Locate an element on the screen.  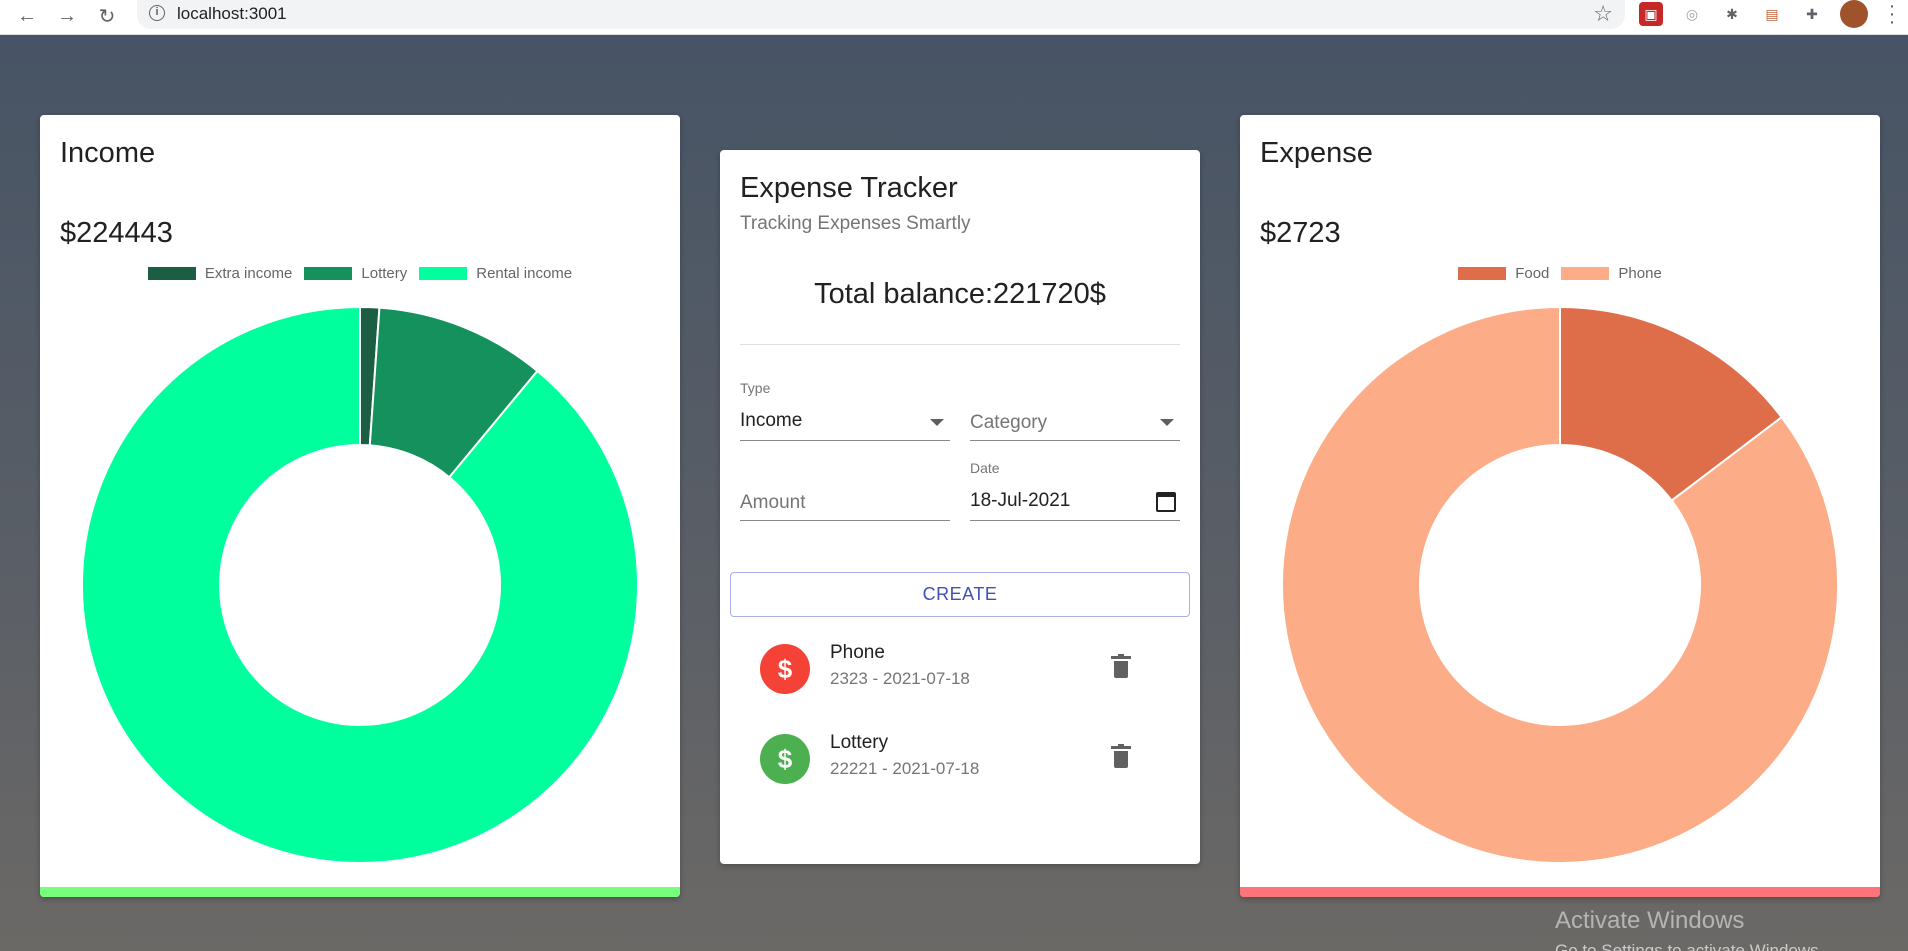
legend-item: Rental income is located at coordinates (495, 273).